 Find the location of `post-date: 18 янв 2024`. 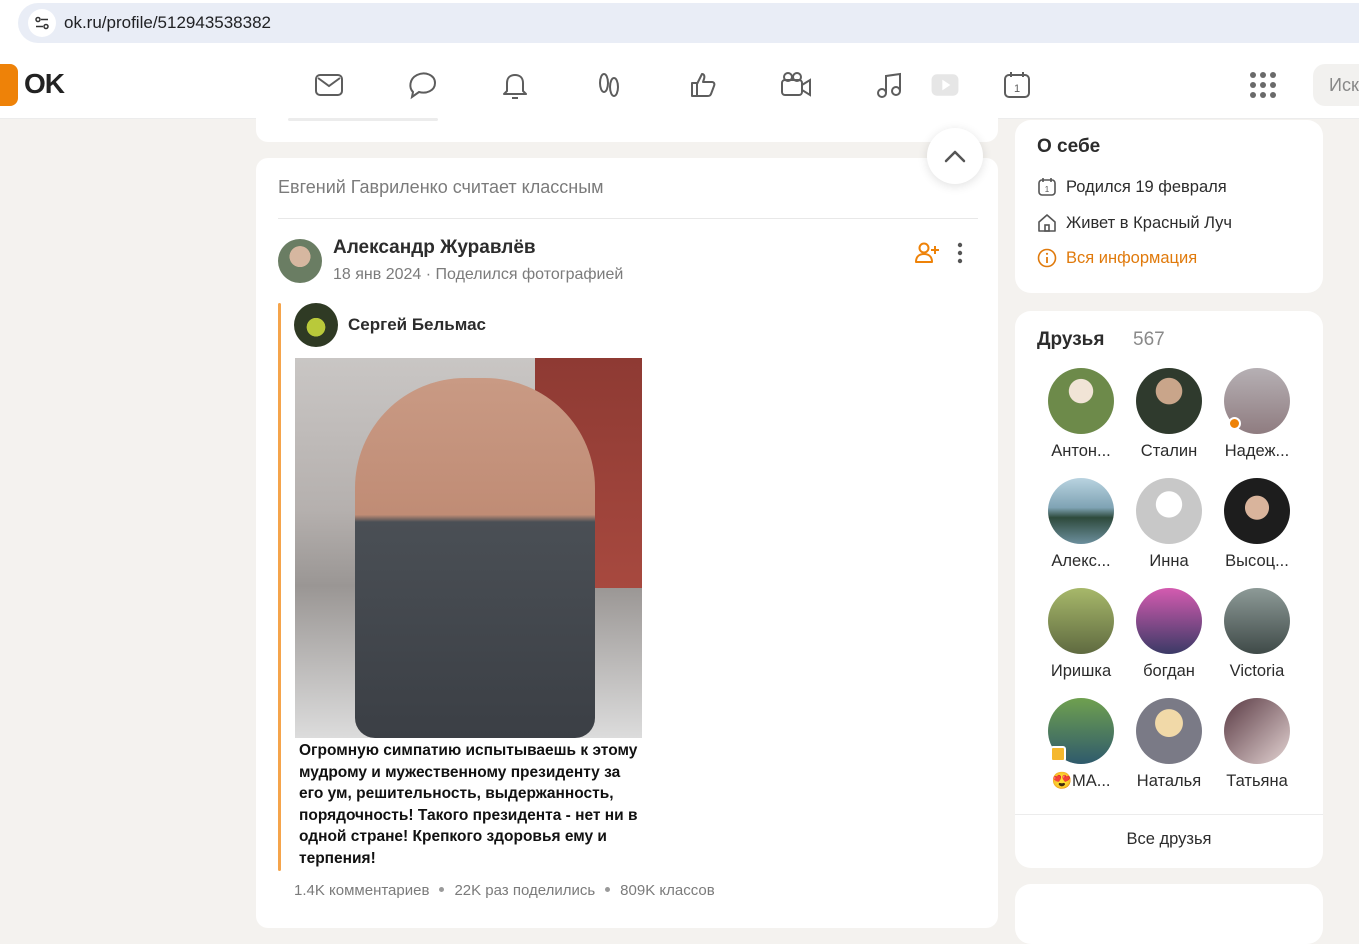

post-date: 18 янв 2024 is located at coordinates (377, 274).